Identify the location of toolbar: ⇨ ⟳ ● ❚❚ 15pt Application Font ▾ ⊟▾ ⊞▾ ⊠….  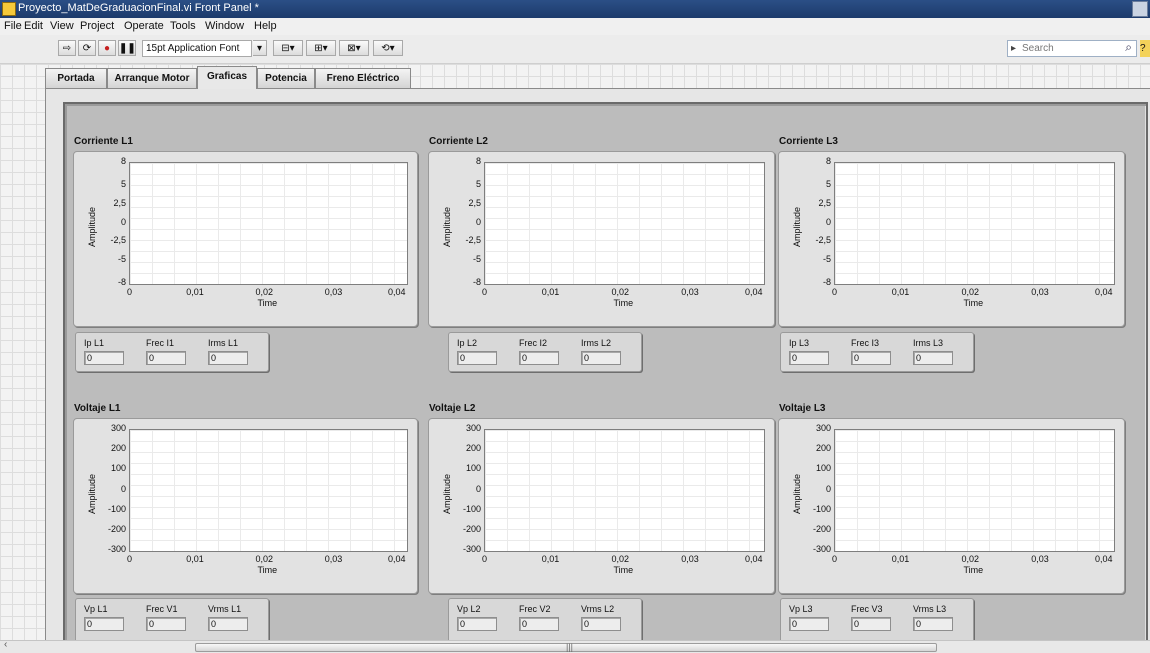
(575, 49).